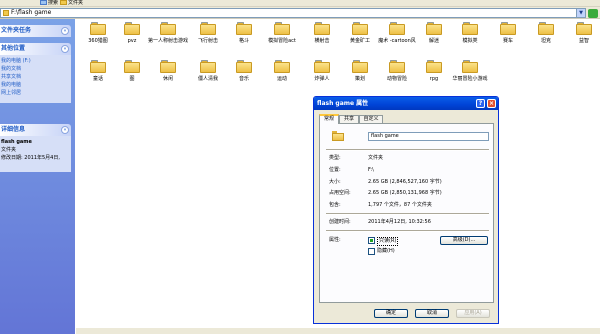 The image size is (600, 334). I want to click on folder-name-input: flash game, so click(428, 136).